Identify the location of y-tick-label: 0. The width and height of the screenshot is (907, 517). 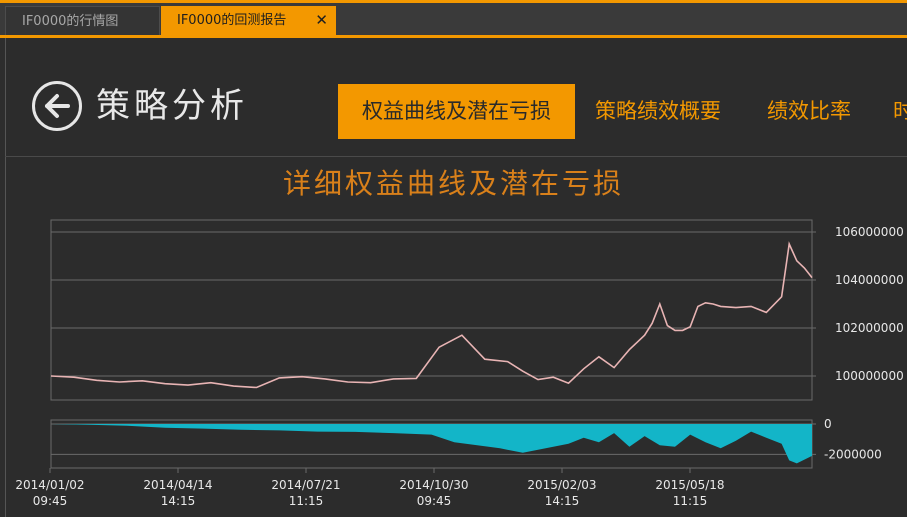
(828, 424).